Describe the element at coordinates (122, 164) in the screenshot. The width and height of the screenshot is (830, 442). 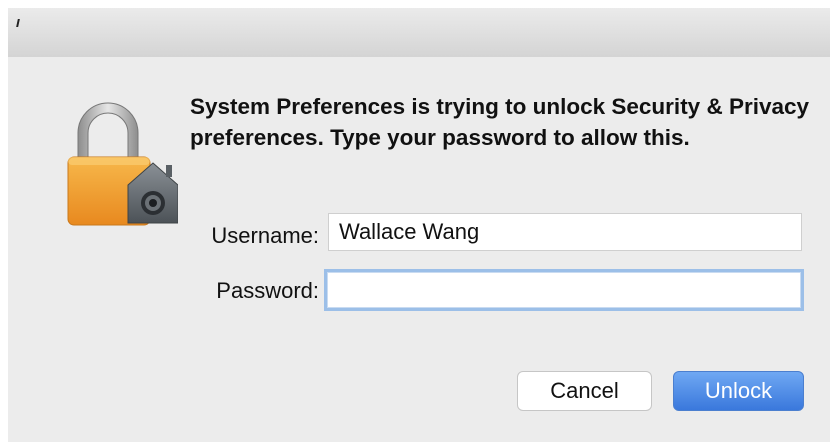
I see `lock-icon` at that location.